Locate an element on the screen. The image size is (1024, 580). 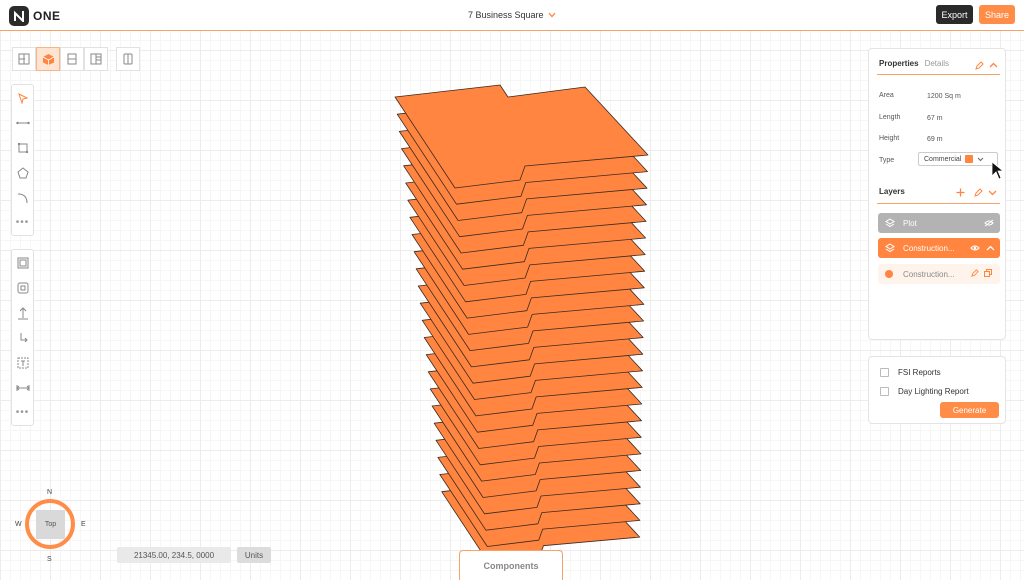
reports-panel: FSI Reports Day Lighting Report Generate is located at coordinates (937, 390).